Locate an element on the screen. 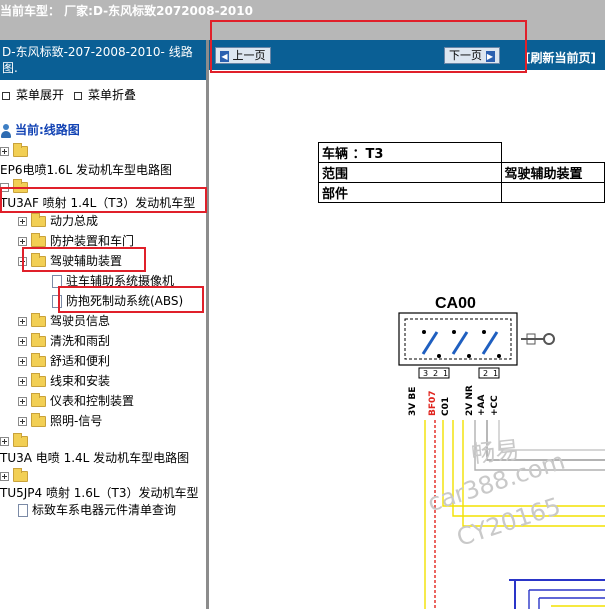 The image size is (605, 609). tree-node-label: TU3A 电喷 1.4L 发动机车型电路图 is located at coordinates (95, 458).